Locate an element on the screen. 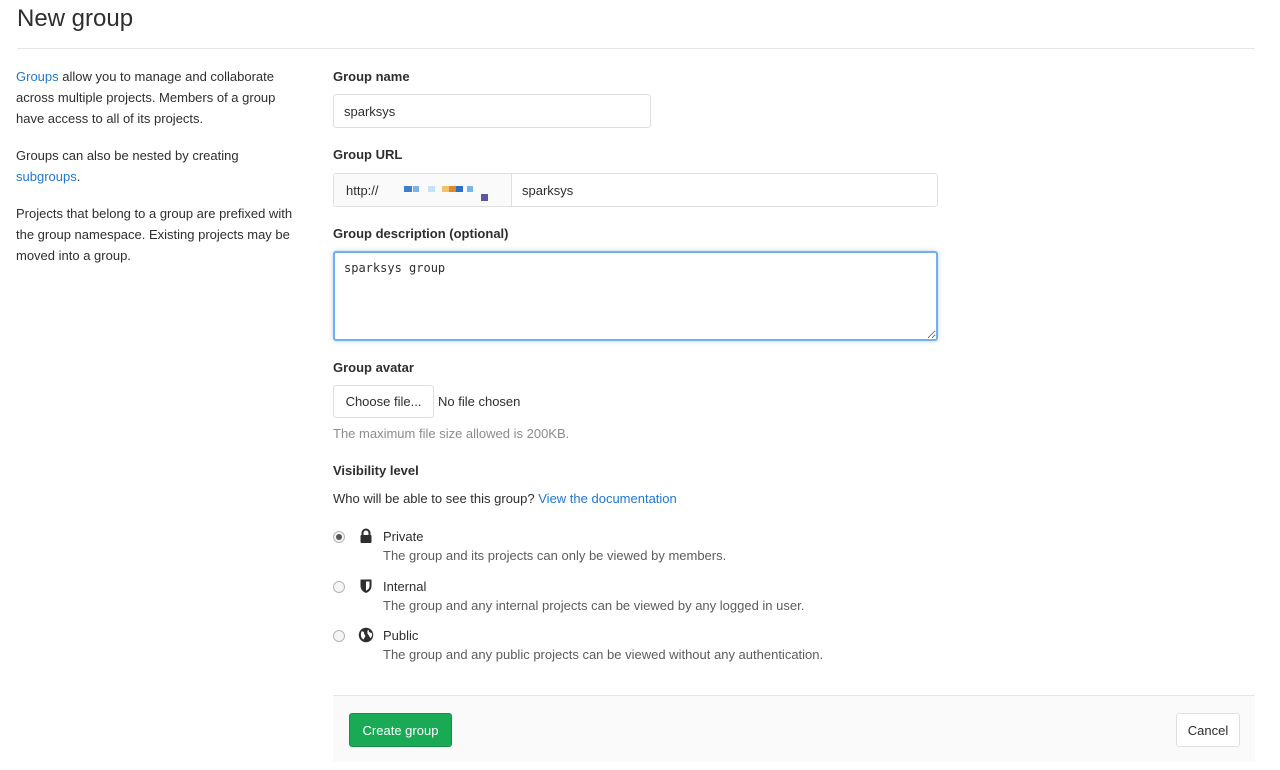  create-group-button: Create group is located at coordinates (400, 730).